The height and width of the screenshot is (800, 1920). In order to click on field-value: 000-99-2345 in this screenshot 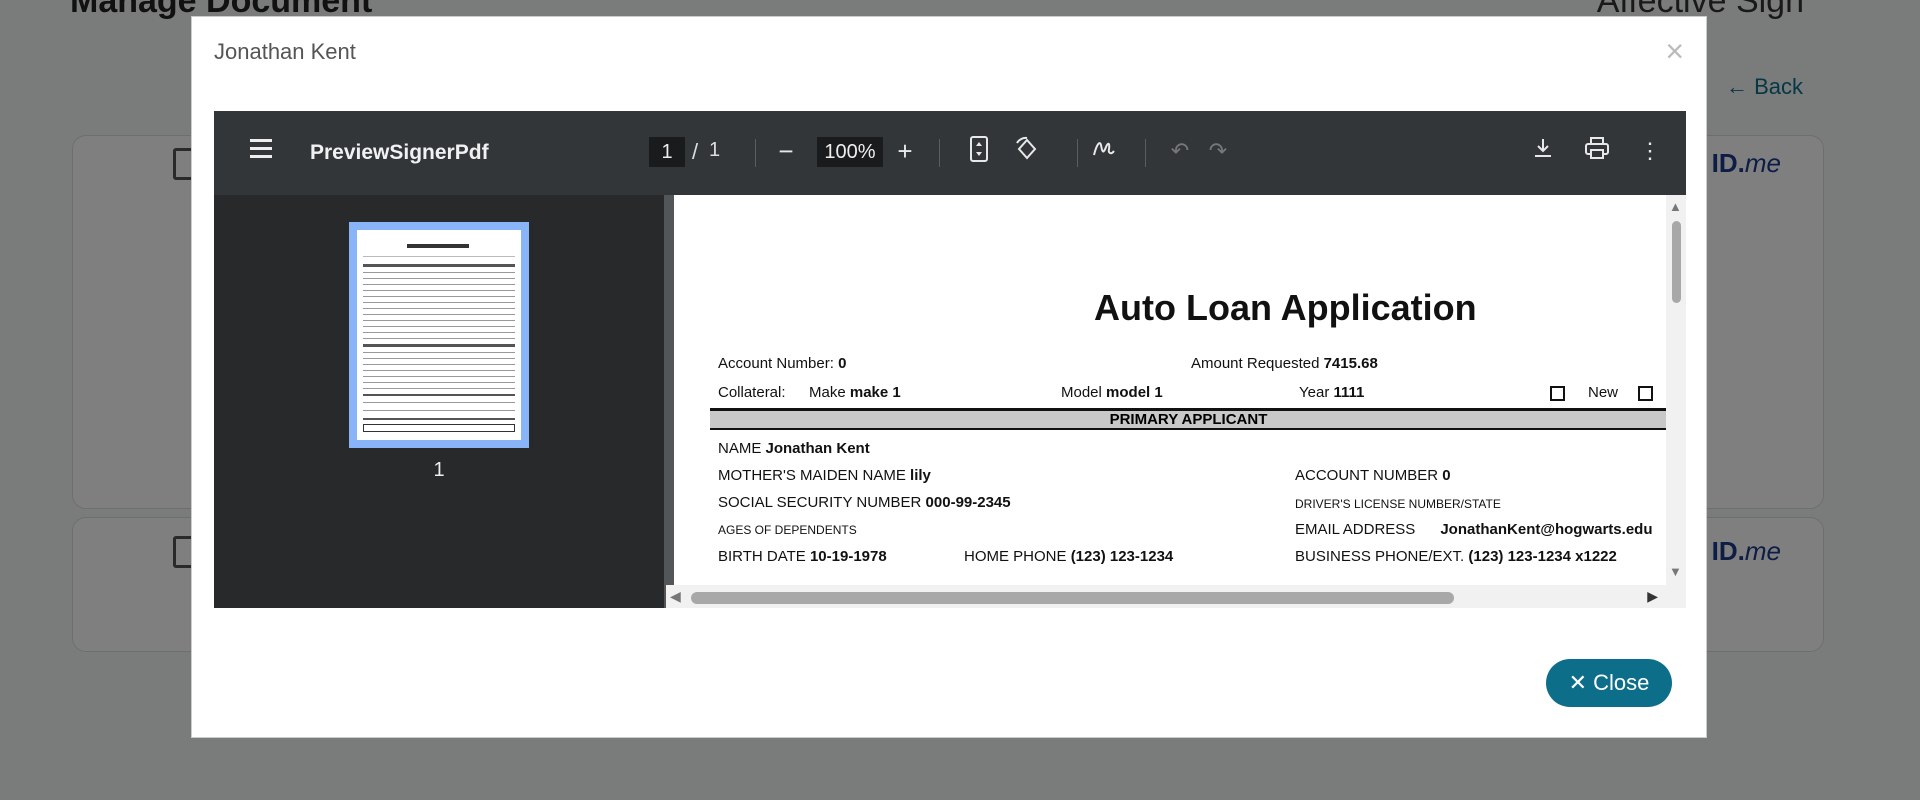, I will do `click(968, 502)`.